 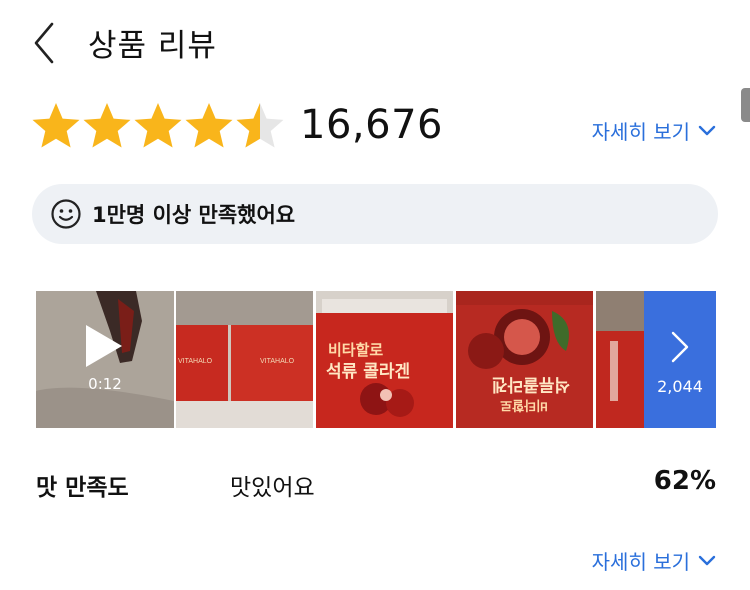 I want to click on half-star-icon, so click(x=260, y=125).